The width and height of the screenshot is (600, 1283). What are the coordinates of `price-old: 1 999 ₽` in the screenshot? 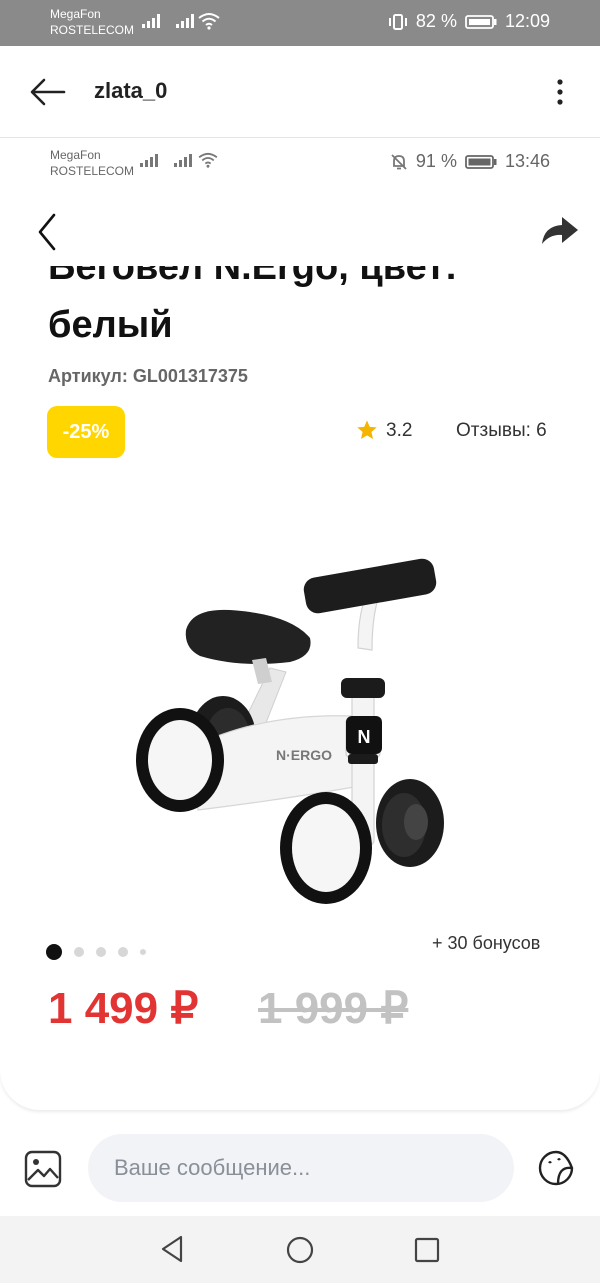 It's located at (333, 1008).